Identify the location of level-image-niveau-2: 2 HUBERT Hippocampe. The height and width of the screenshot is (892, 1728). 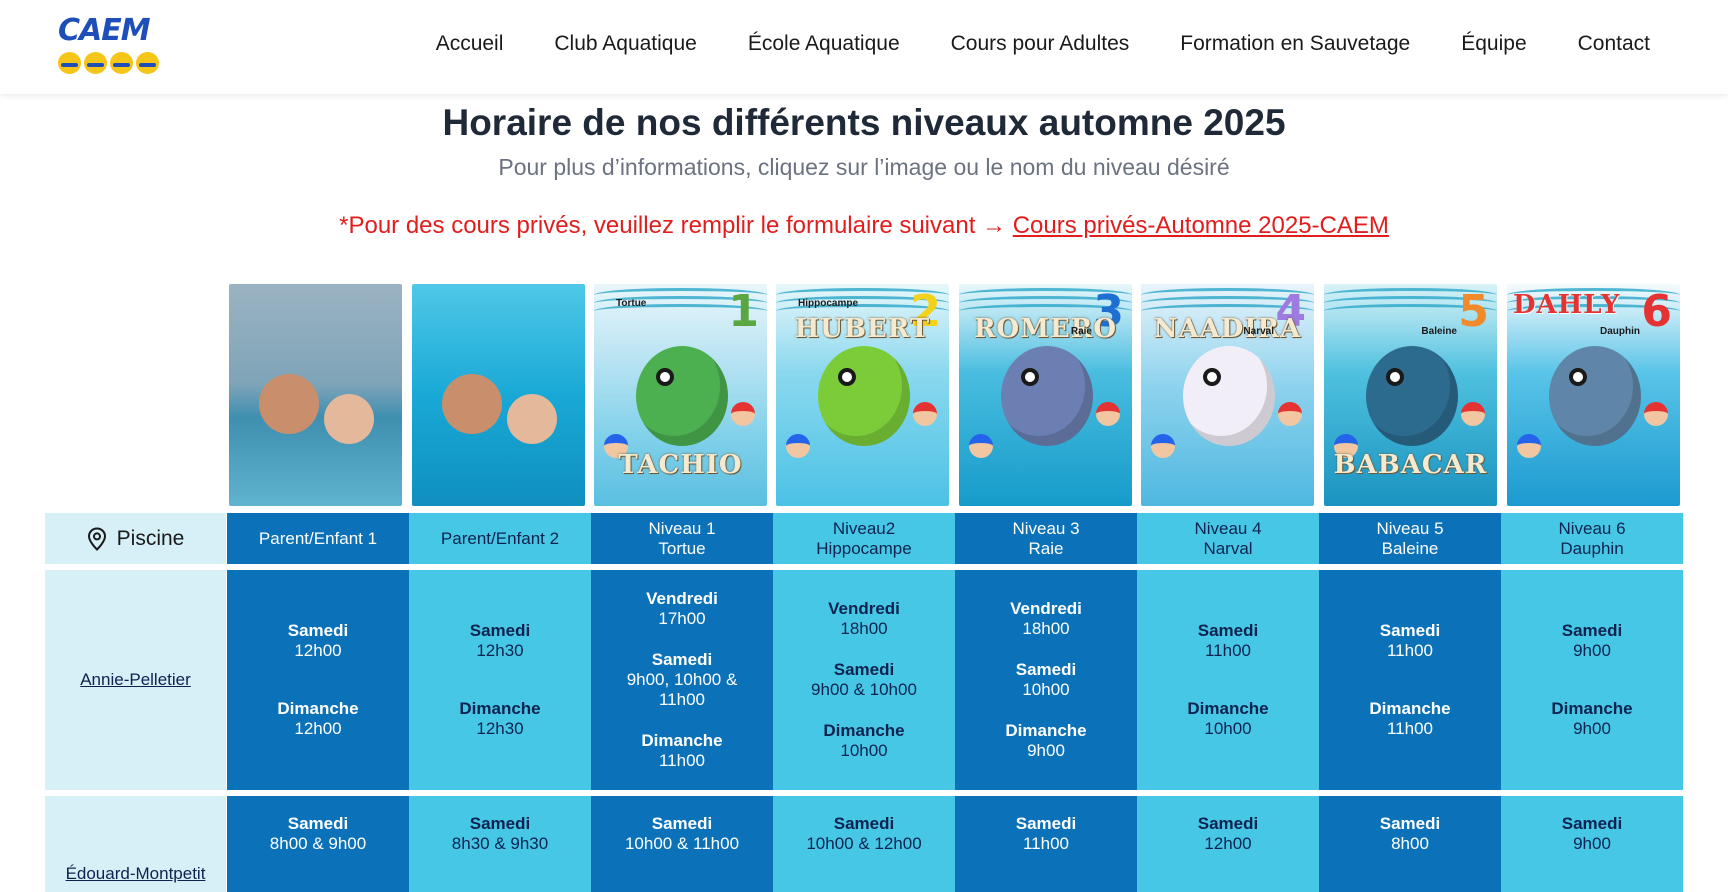
(862, 395).